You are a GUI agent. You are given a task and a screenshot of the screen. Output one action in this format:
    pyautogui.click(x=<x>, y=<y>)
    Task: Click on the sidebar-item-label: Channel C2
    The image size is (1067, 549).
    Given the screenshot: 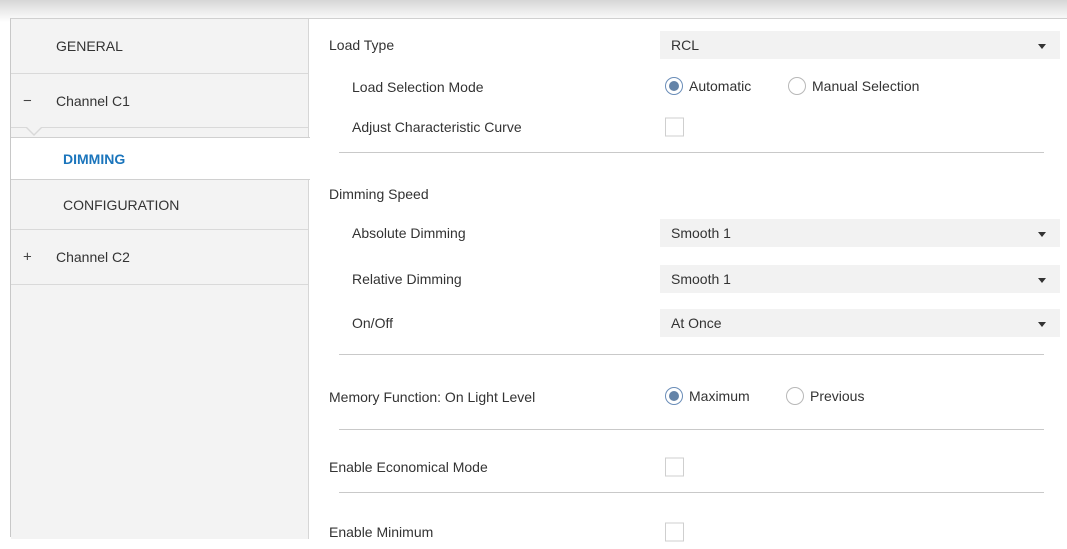 What is the action you would take?
    pyautogui.click(x=93, y=257)
    